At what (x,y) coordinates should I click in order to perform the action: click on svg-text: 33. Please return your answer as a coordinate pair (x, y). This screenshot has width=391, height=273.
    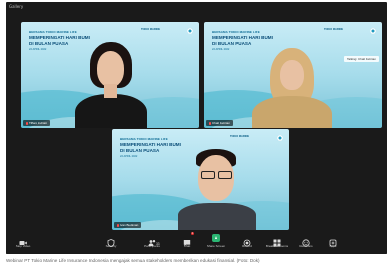
    Looking at the image, I should click on (158, 244).